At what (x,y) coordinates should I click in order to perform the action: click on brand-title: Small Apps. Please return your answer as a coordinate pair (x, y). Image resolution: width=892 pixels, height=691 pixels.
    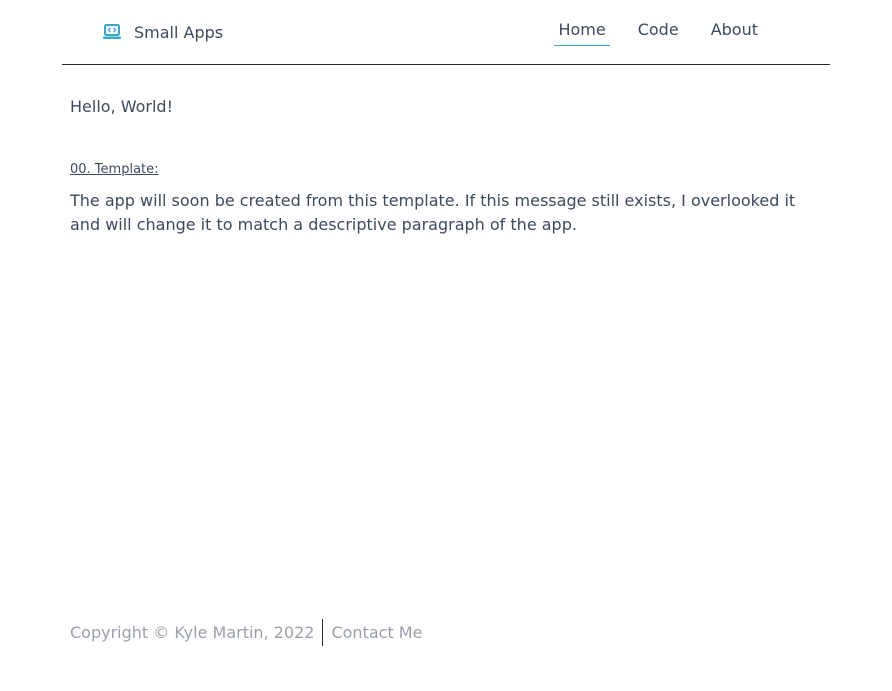
    Looking at the image, I should click on (179, 32).